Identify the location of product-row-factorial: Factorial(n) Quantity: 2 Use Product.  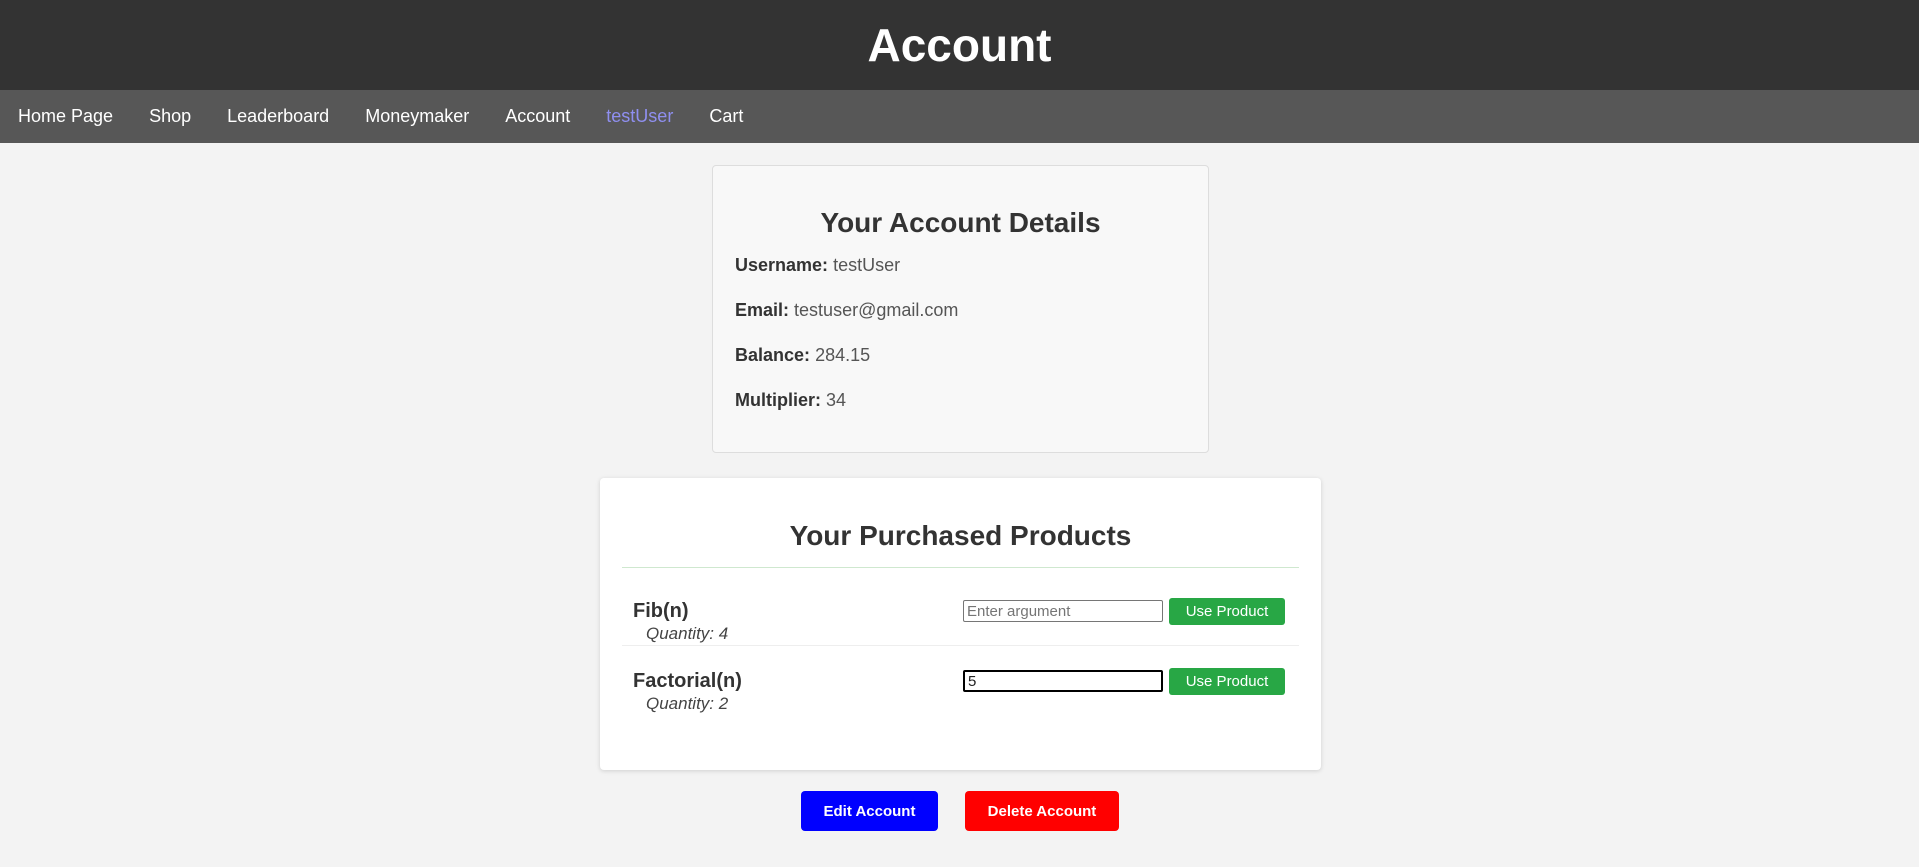
(960, 685).